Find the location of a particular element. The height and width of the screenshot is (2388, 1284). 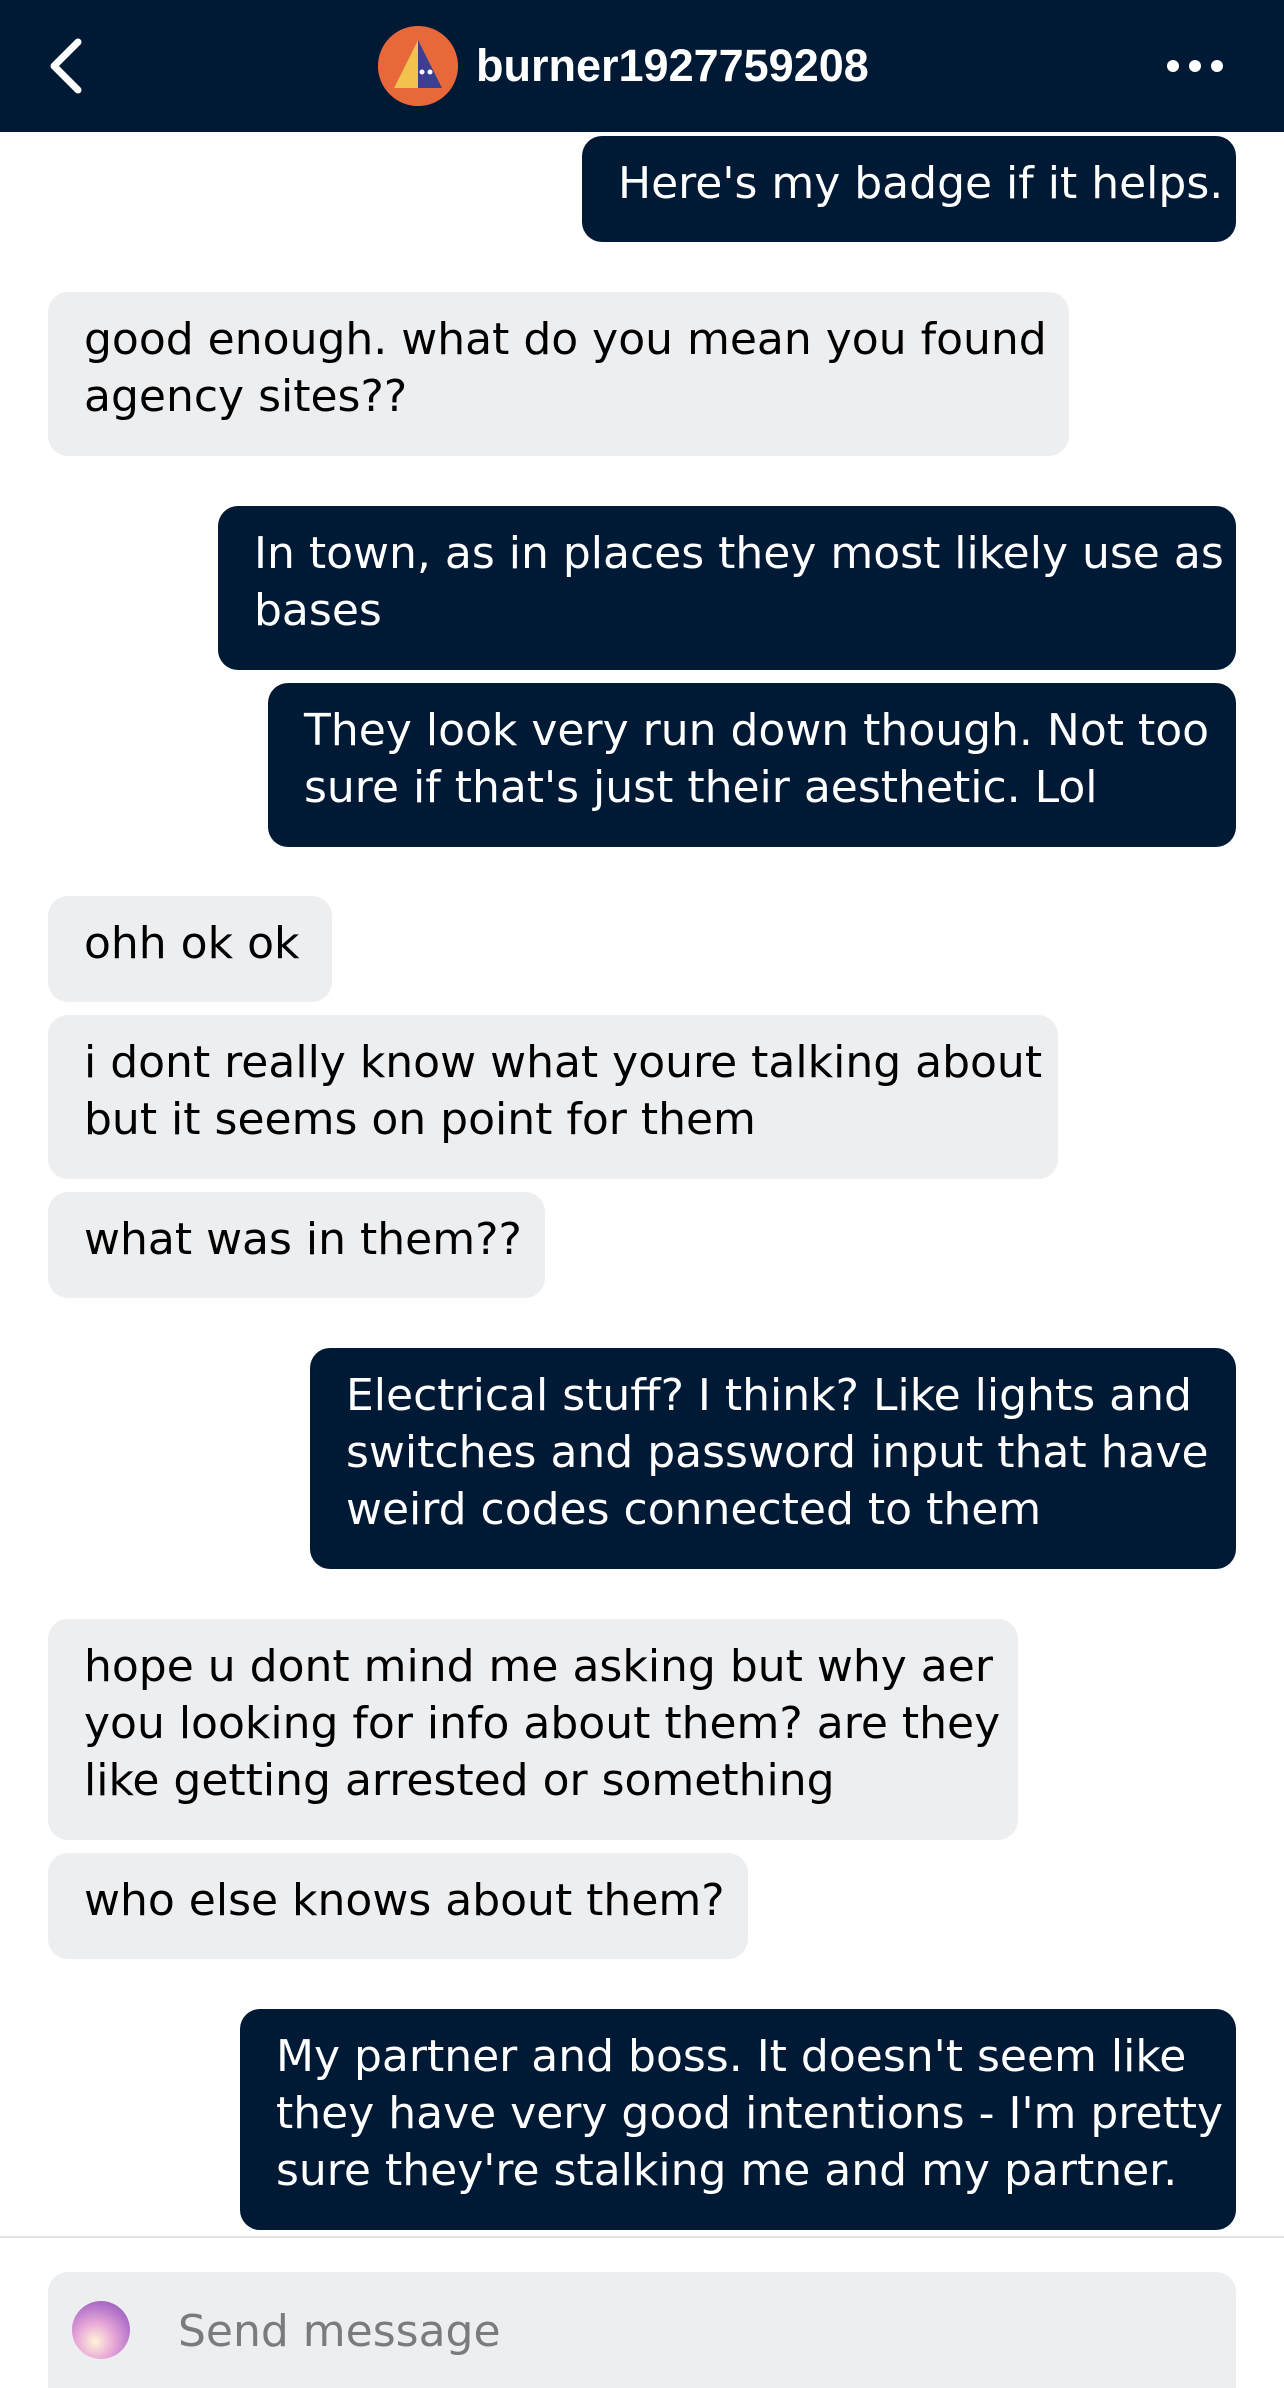

more-options-button is located at coordinates (1195, 66).